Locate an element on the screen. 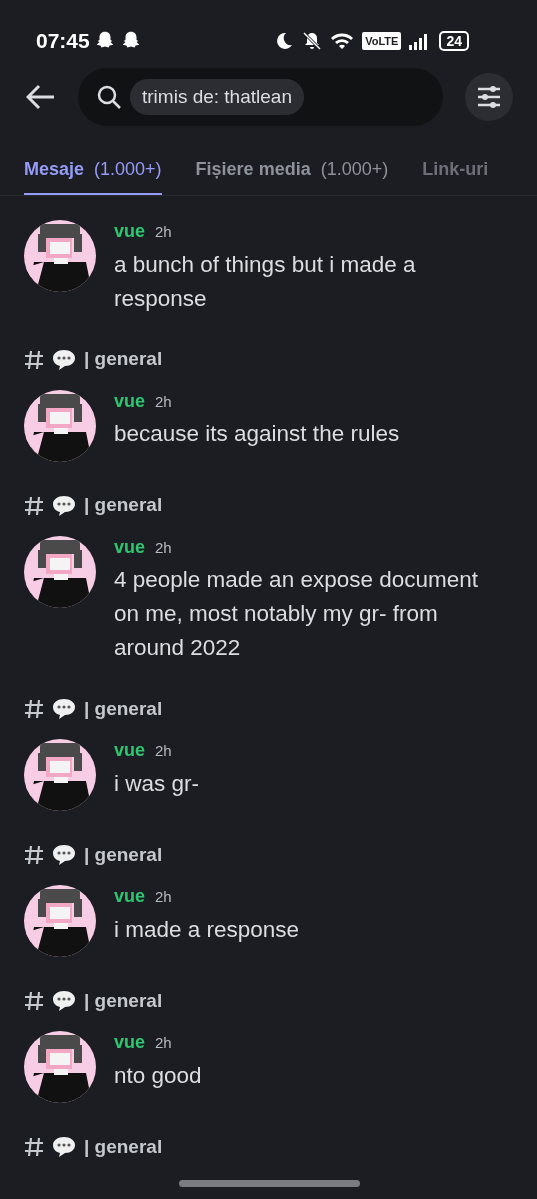 The height and width of the screenshot is (1199, 537). muted-bell-icon is located at coordinates (312, 41).